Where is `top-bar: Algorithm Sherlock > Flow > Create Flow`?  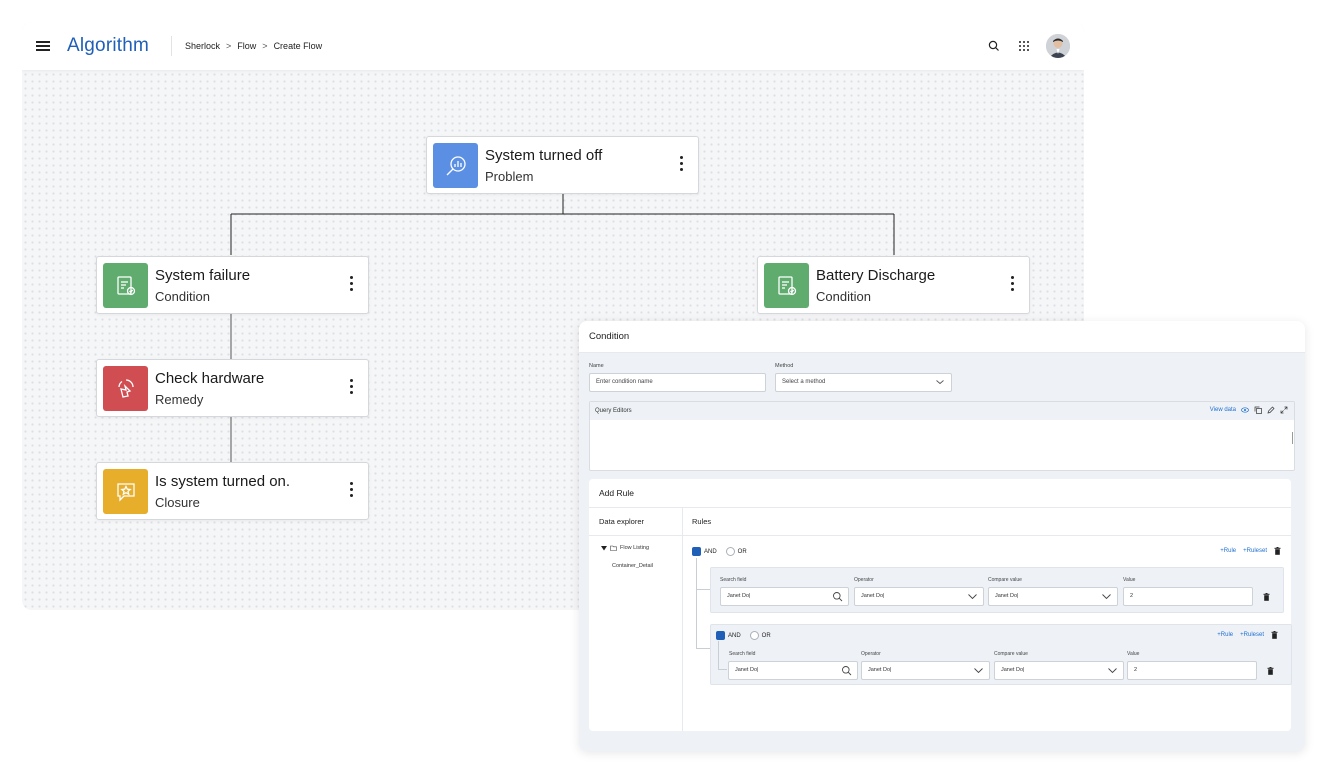
top-bar: Algorithm Sherlock > Flow > Create Flow is located at coordinates (553, 46).